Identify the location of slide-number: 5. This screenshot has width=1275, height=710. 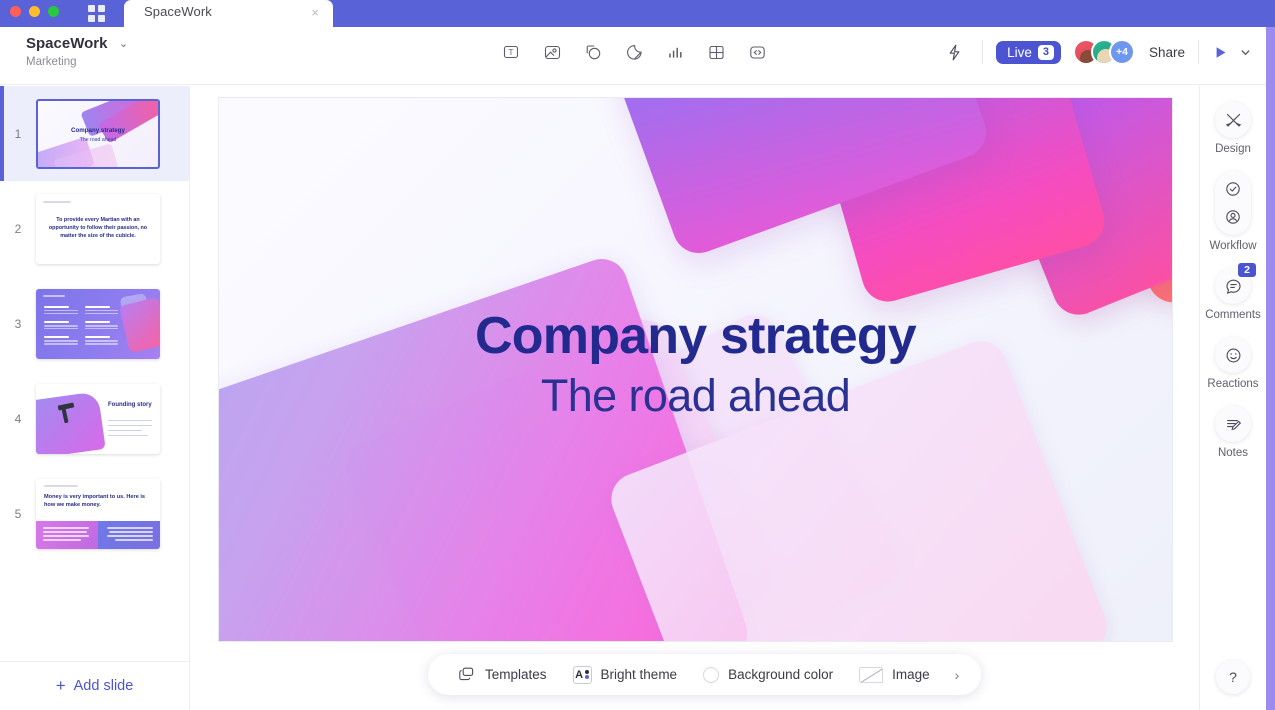
(18, 513).